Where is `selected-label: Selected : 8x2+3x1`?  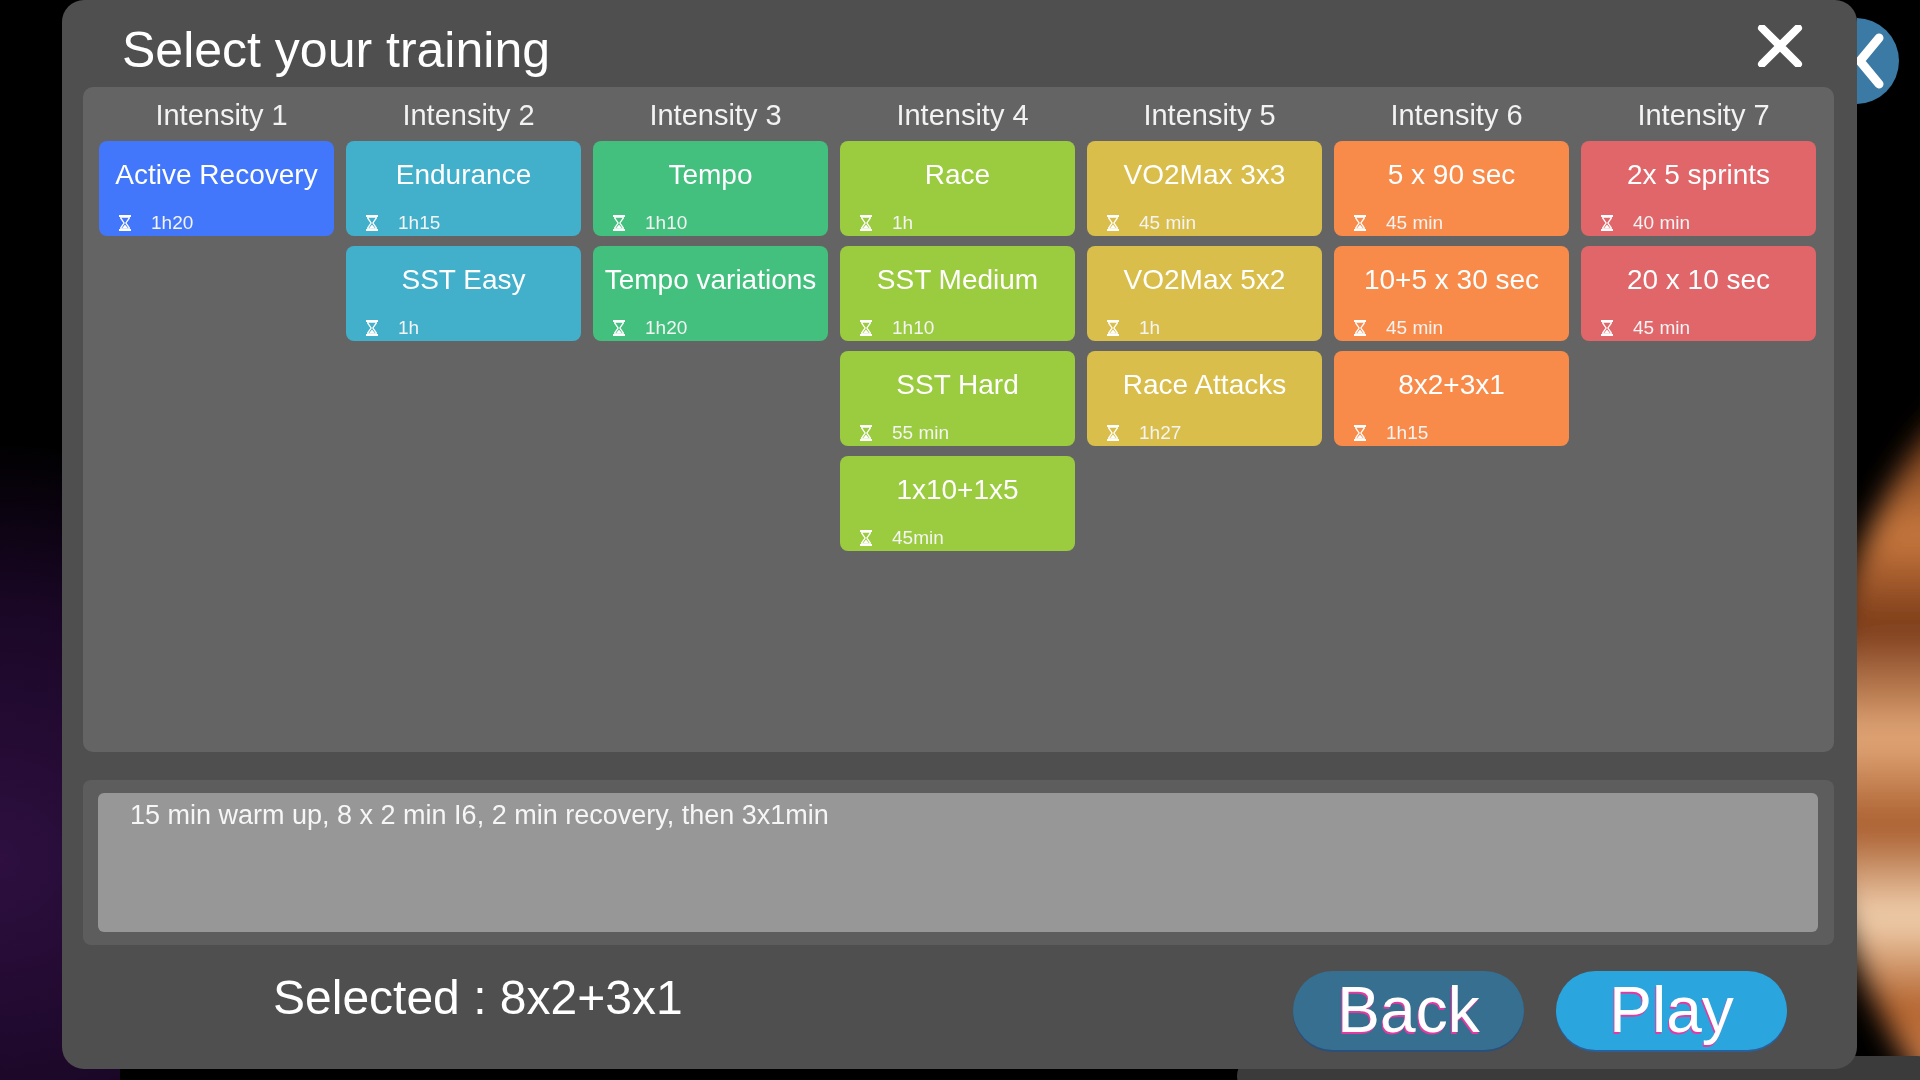
selected-label: Selected : 8x2+3x1 is located at coordinates (478, 998).